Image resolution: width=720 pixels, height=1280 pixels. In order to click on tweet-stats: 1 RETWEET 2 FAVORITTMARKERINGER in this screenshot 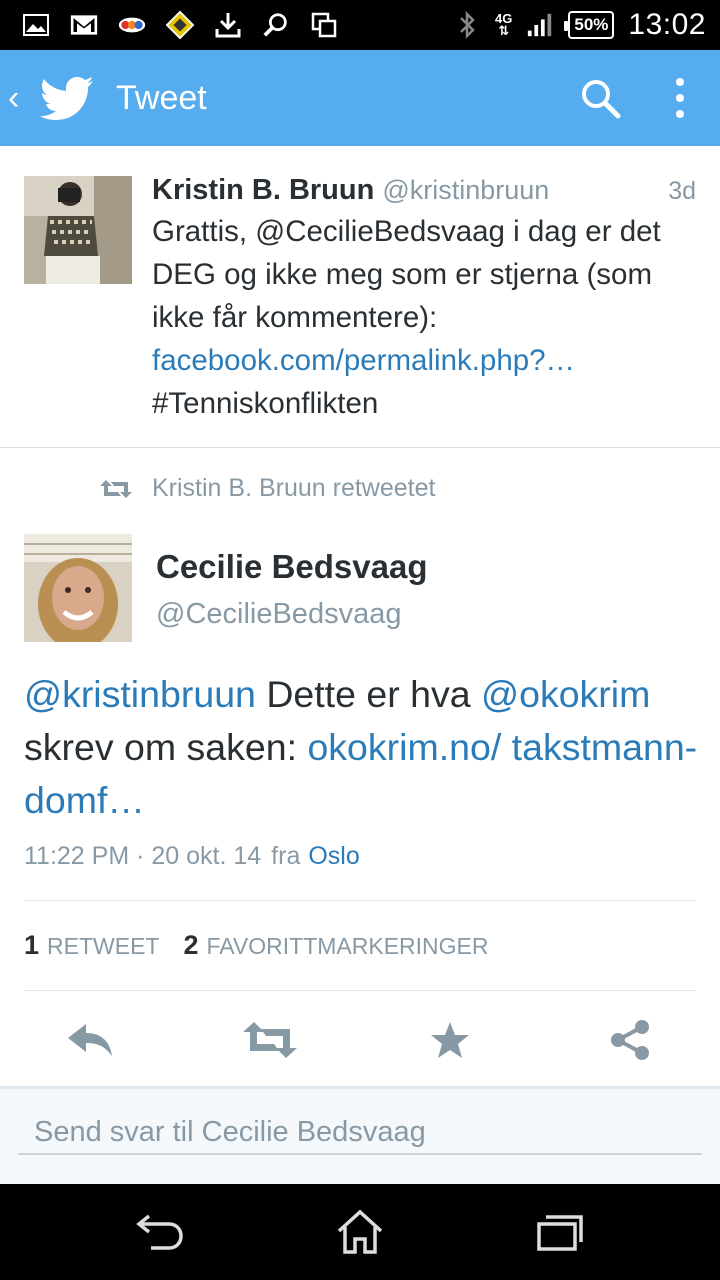, I will do `click(256, 945)`.